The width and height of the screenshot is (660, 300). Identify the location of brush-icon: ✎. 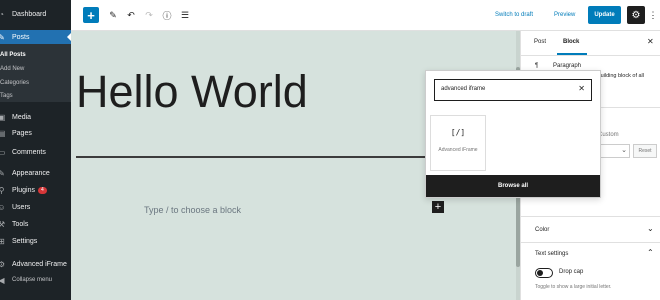
(2, 173).